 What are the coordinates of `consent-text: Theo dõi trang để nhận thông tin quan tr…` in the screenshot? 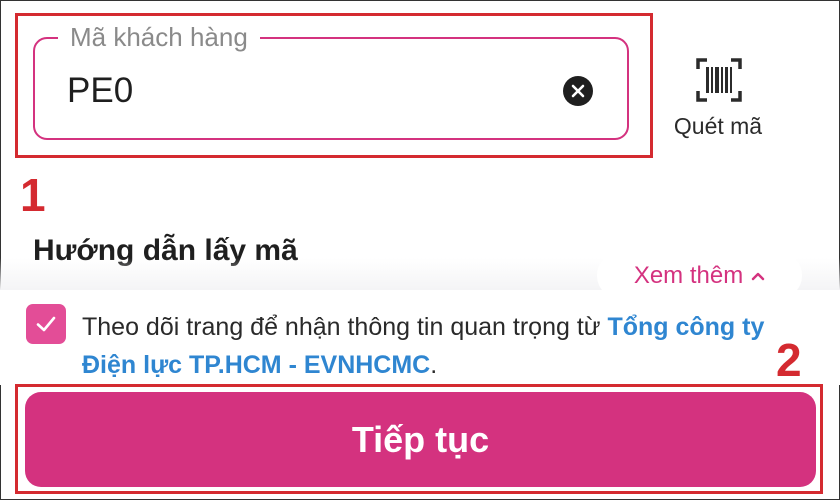 It's located at (427, 346).